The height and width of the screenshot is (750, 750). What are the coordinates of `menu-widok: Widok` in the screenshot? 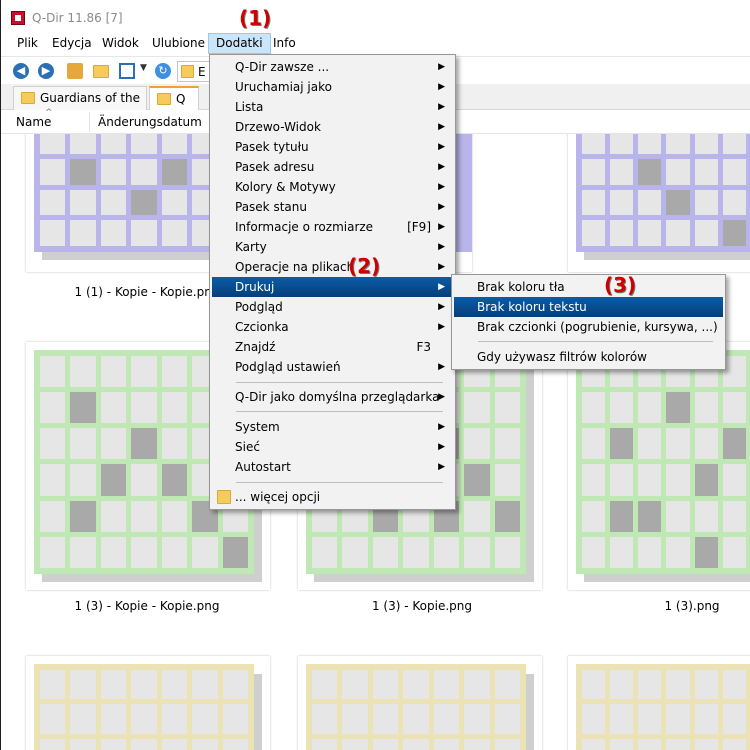 It's located at (120, 43).